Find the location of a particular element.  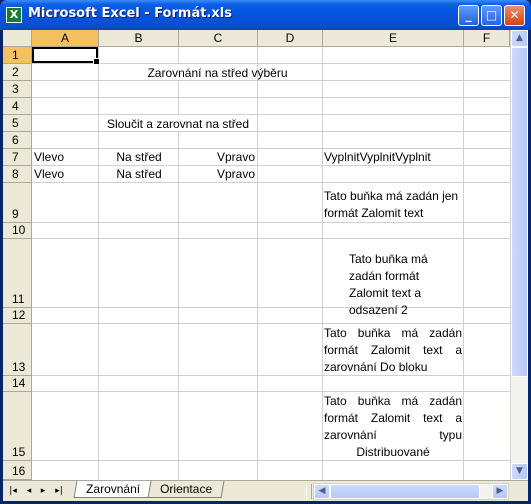

title-bar: X Microsoft Excel - Formát.xls _ □ ✕ is located at coordinates (265, 15).